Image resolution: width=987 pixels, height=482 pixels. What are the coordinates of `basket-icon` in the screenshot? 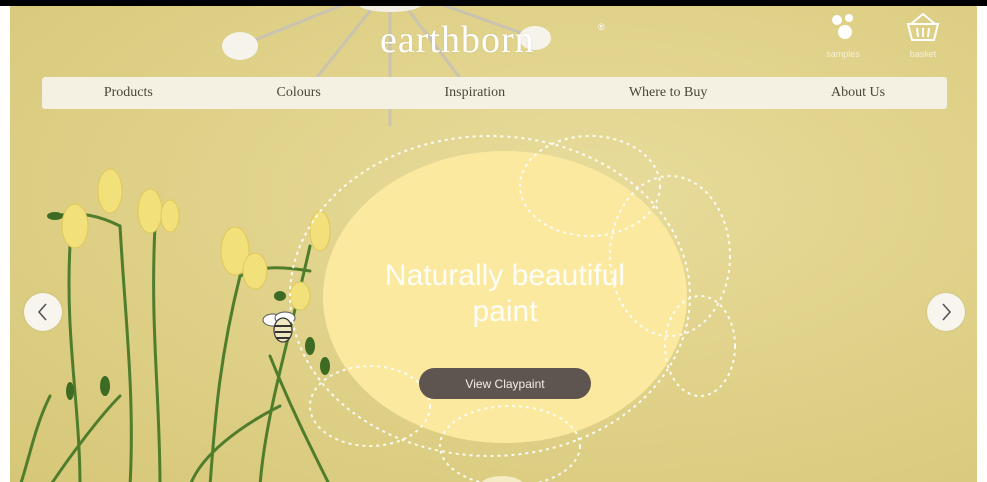 It's located at (923, 26).